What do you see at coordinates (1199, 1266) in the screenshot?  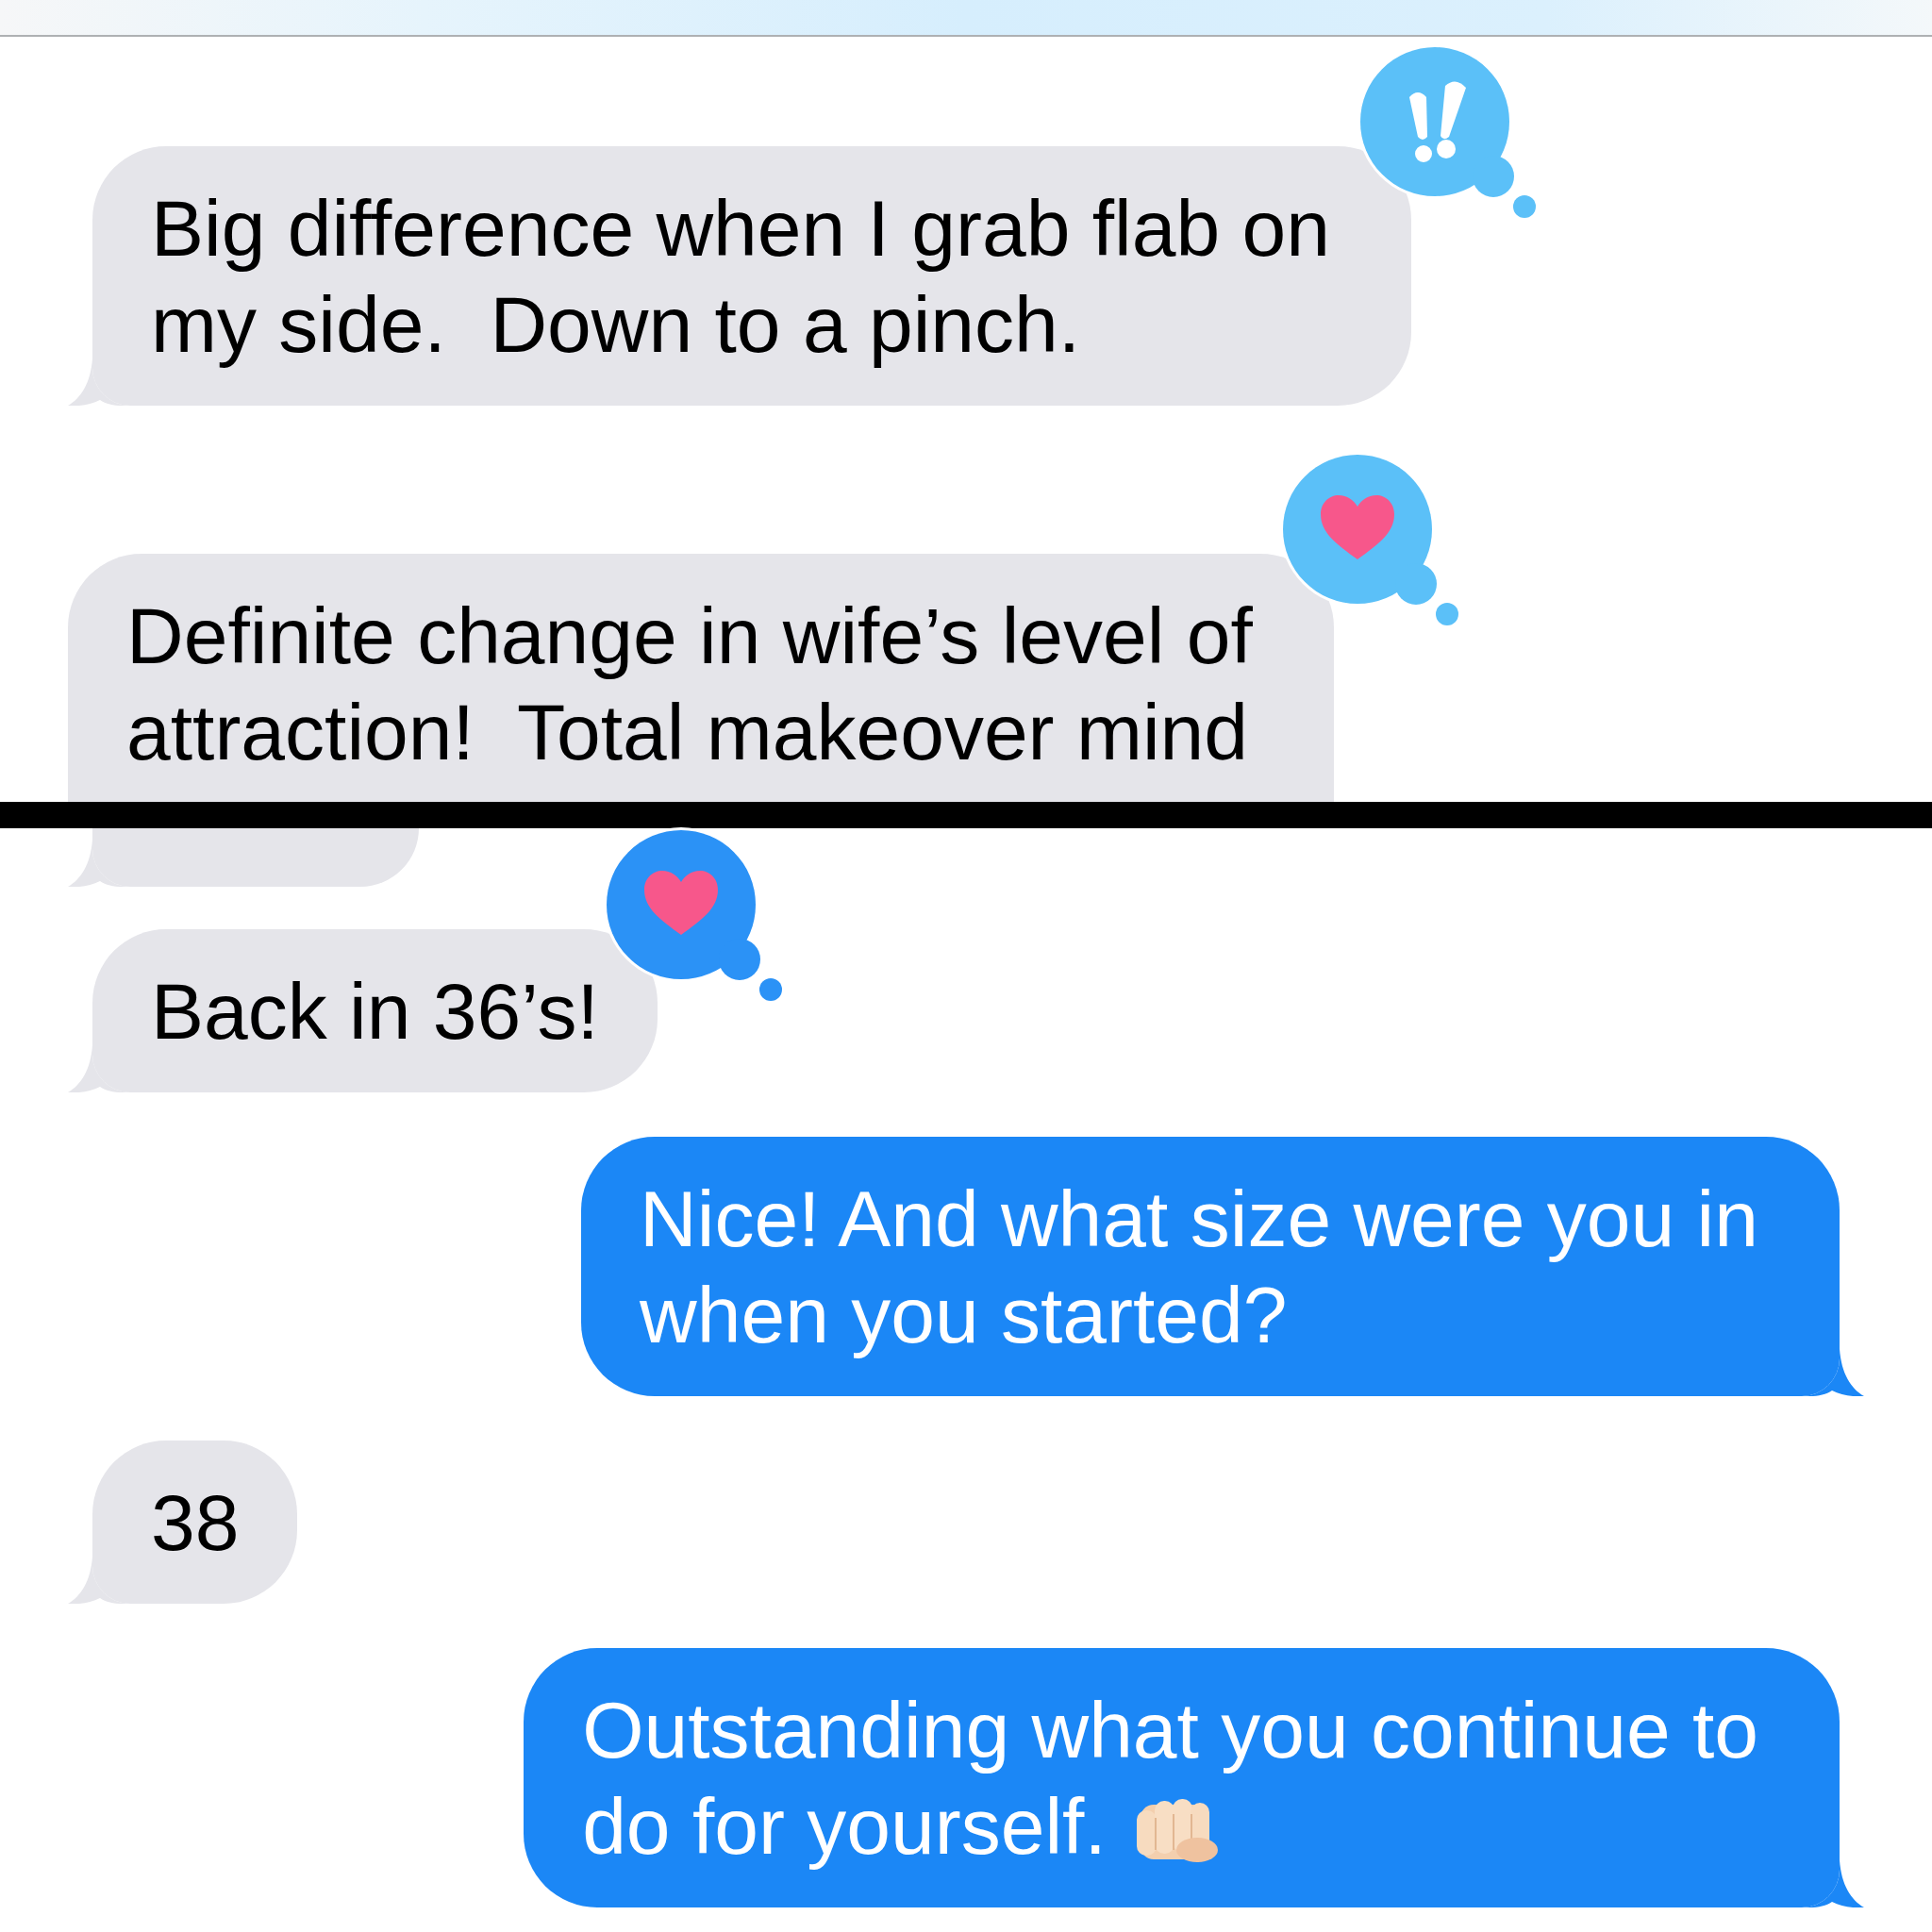 I see `message-text: Nice! And what size were you in when you started?` at bounding box center [1199, 1266].